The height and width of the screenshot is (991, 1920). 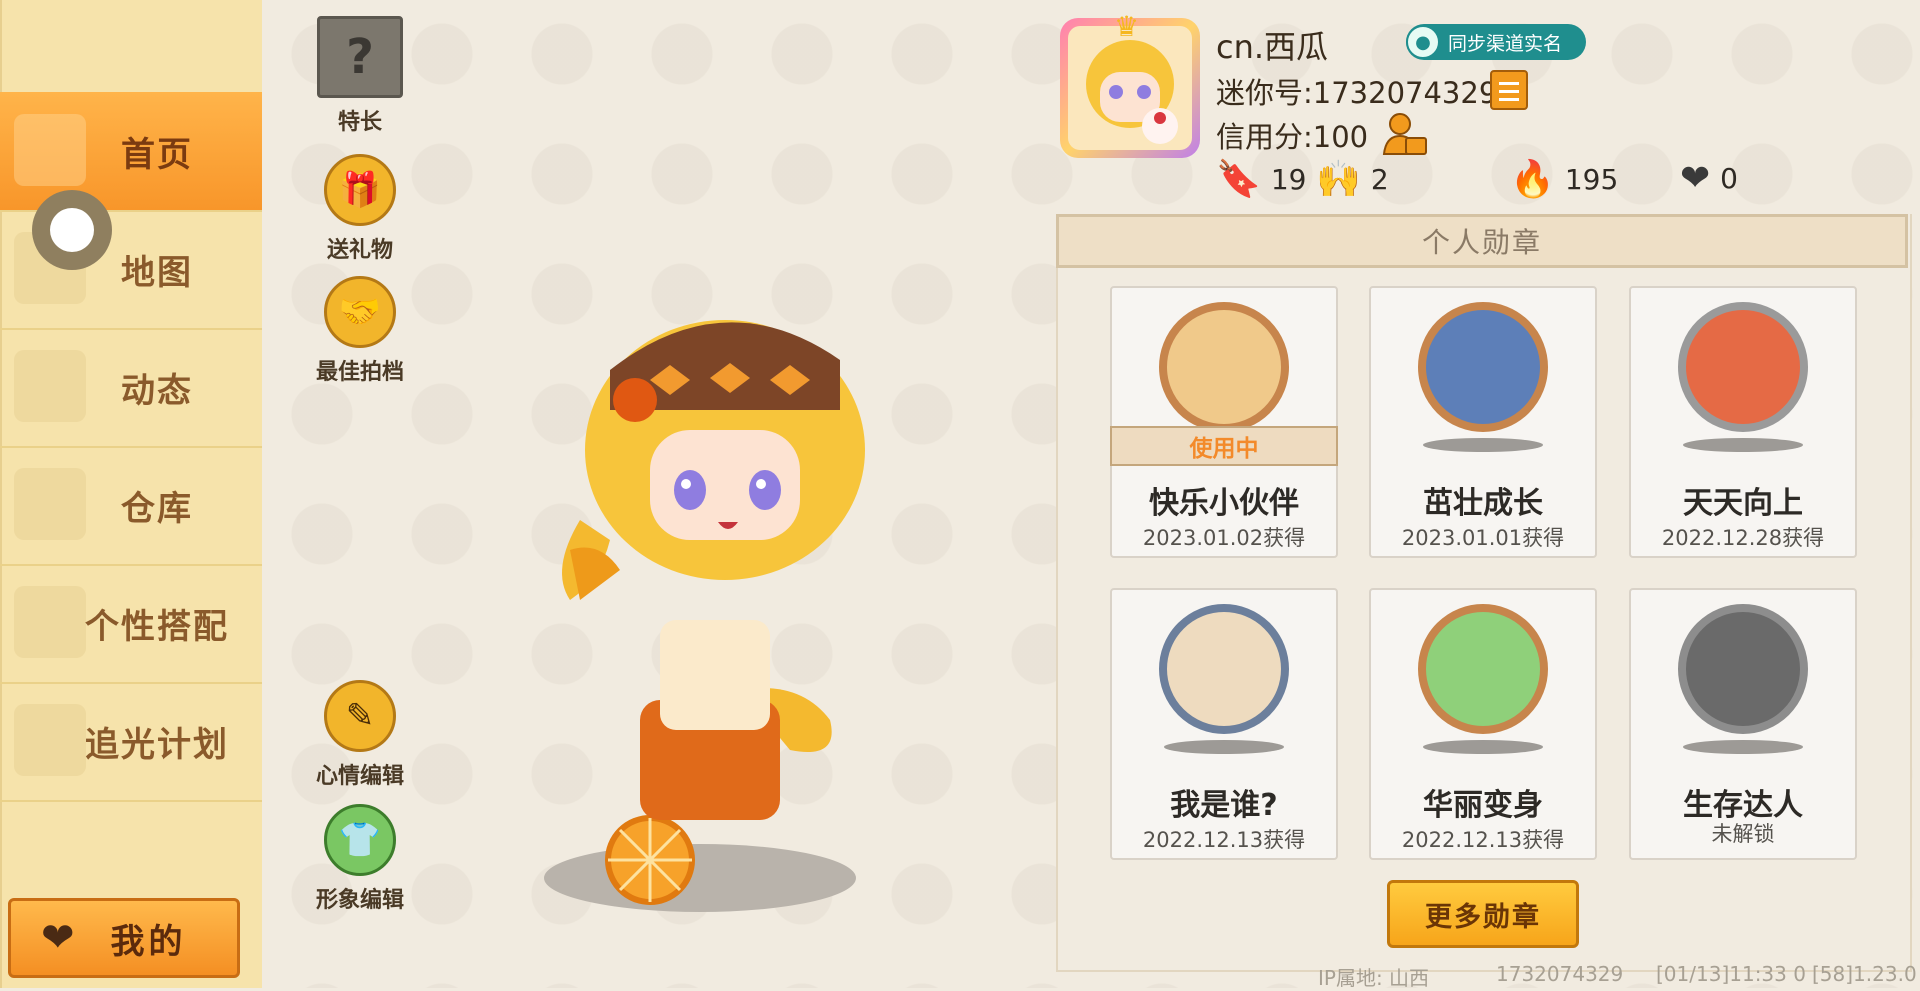 What do you see at coordinates (1483, 914) in the screenshot?
I see `more-medals-button: 更多勋章` at bounding box center [1483, 914].